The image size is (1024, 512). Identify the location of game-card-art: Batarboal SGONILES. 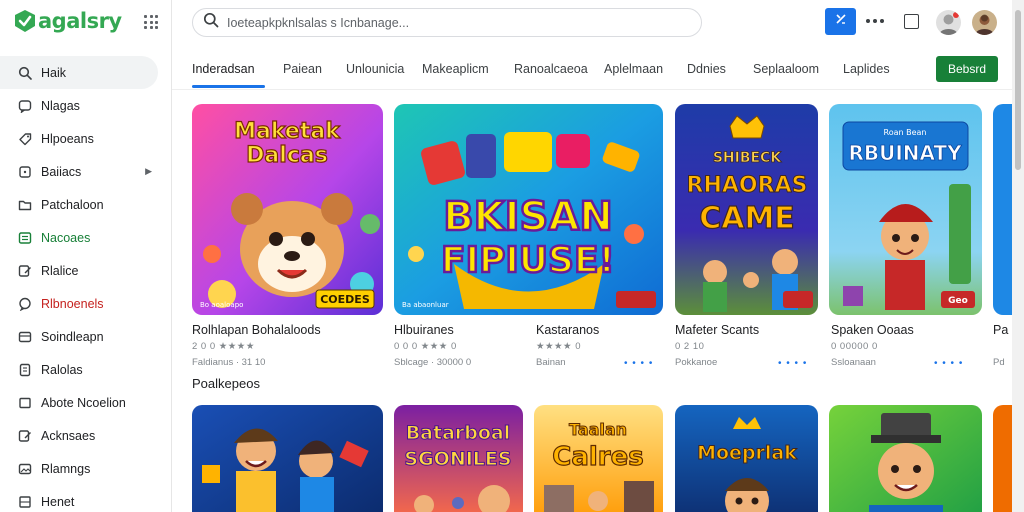
(458, 458).